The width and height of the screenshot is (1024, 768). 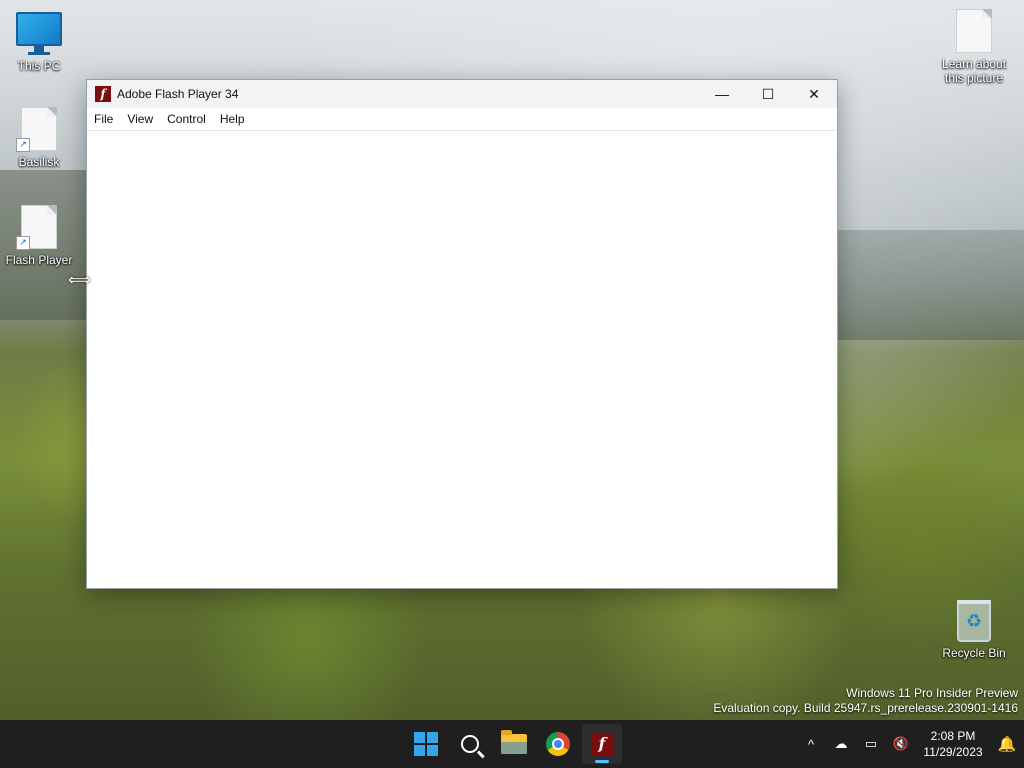 What do you see at coordinates (953, 736) in the screenshot?
I see `clock-time: 2:08 PM` at bounding box center [953, 736].